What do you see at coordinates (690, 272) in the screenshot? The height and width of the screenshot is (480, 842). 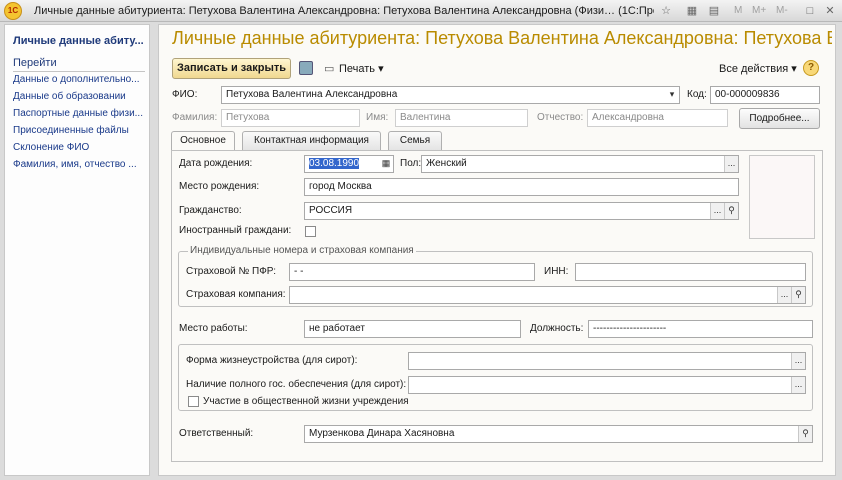 I see `inn-field` at bounding box center [690, 272].